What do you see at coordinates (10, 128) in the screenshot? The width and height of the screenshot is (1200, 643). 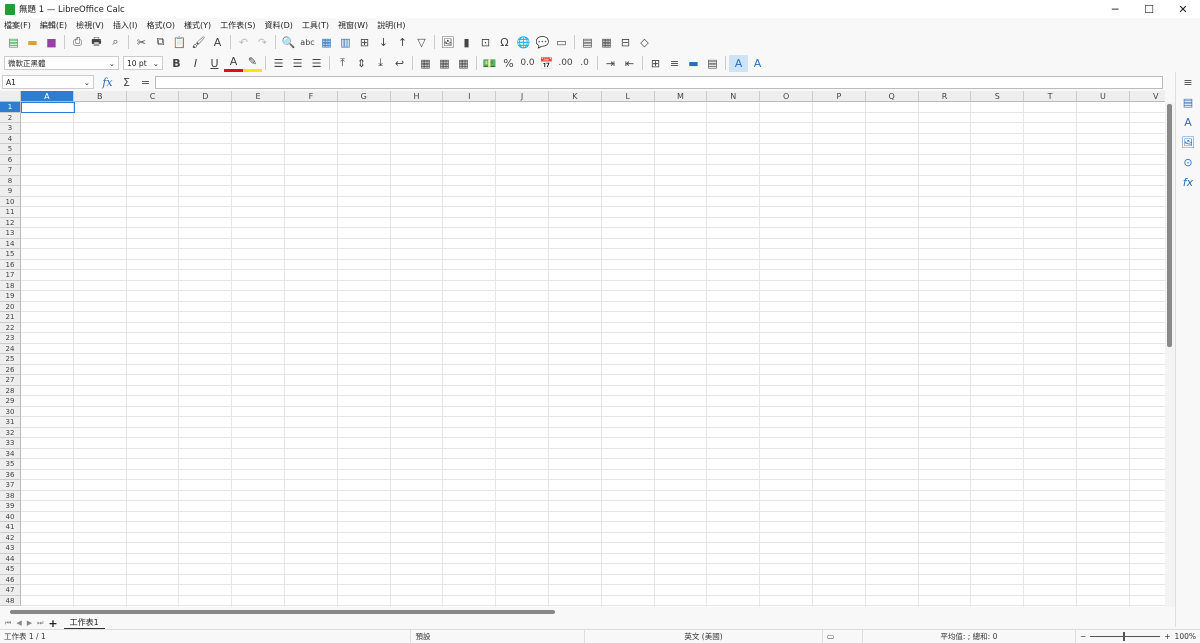 I see `row-header: 3` at bounding box center [10, 128].